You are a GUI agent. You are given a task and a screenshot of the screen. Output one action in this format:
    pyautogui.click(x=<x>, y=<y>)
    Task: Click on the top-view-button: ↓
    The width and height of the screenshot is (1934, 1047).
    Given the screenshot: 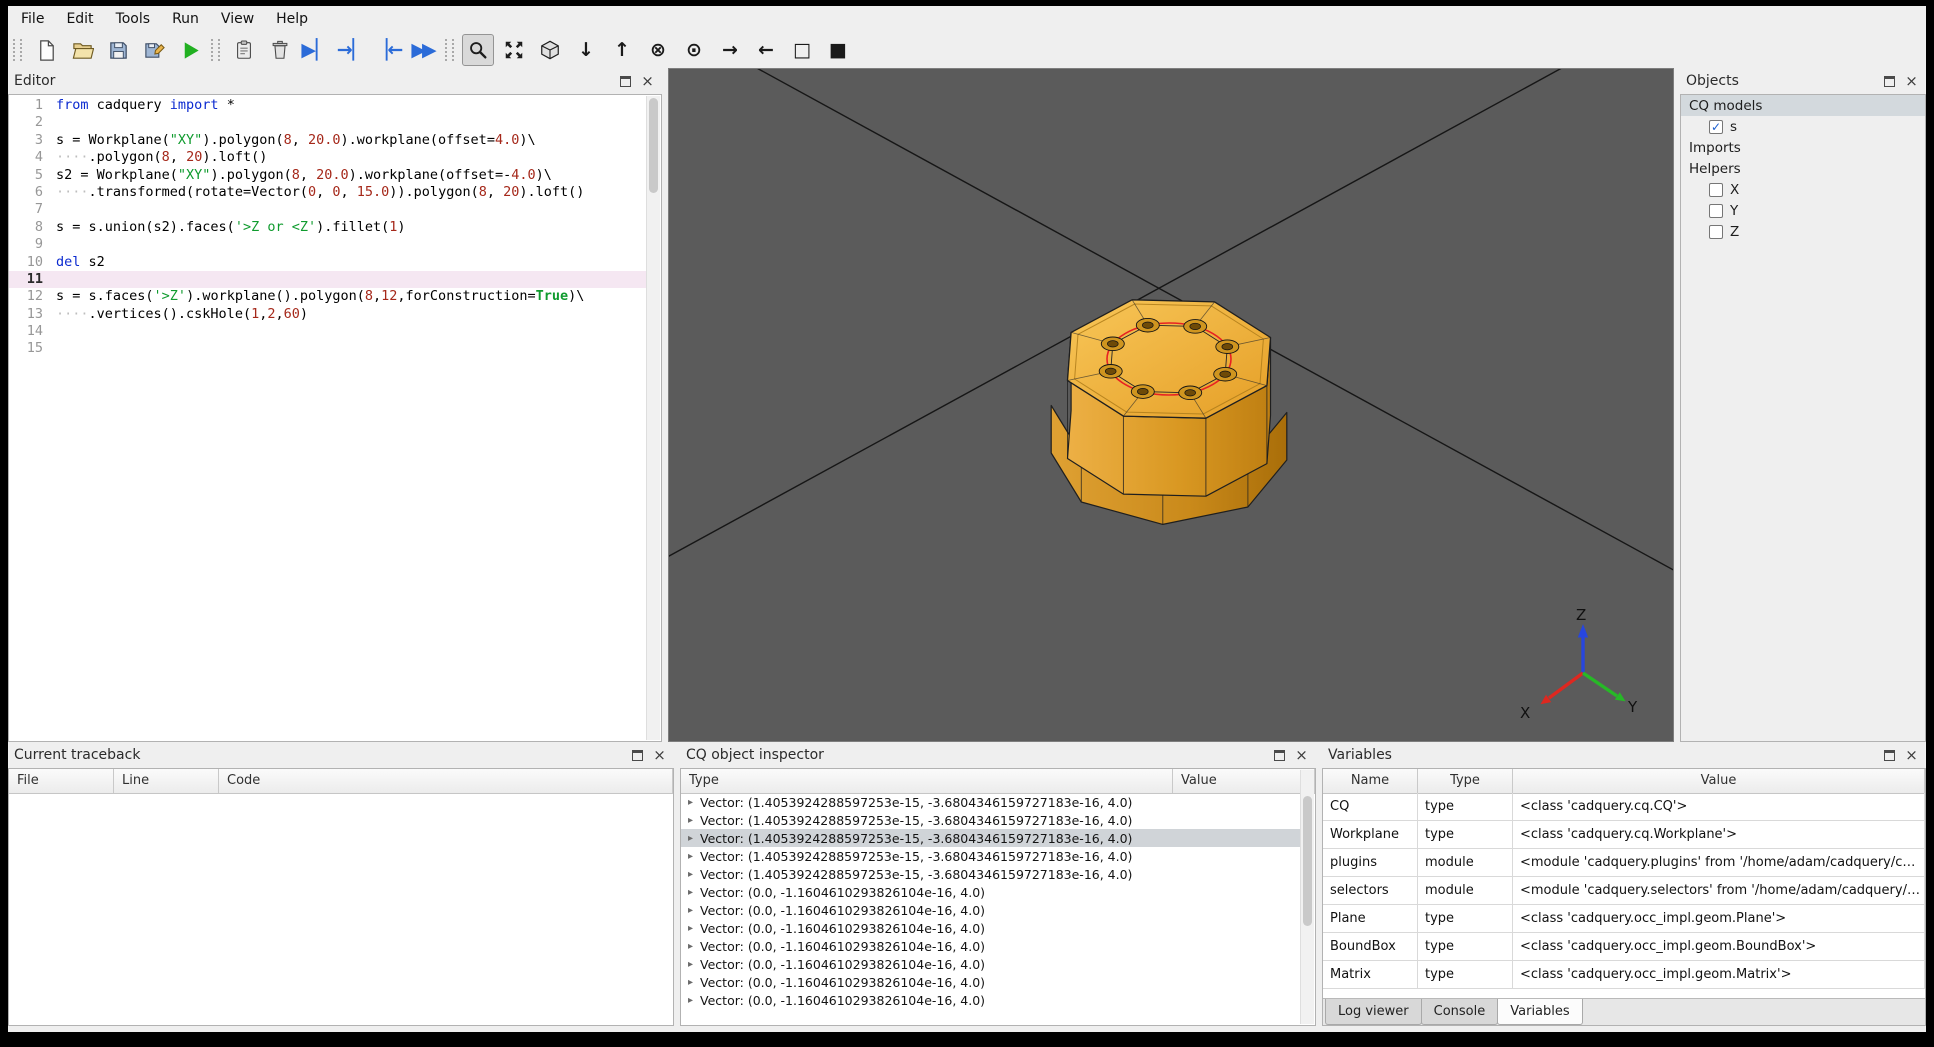 What is the action you would take?
    pyautogui.click(x=586, y=50)
    